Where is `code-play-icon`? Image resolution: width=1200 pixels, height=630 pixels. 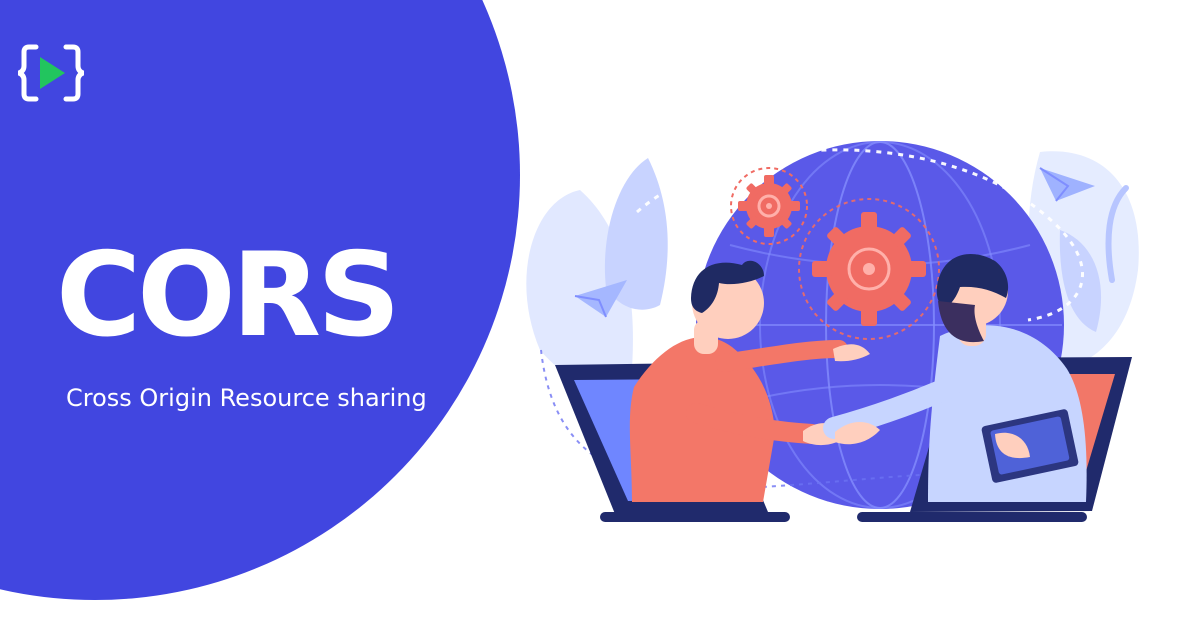 code-play-icon is located at coordinates (51, 73).